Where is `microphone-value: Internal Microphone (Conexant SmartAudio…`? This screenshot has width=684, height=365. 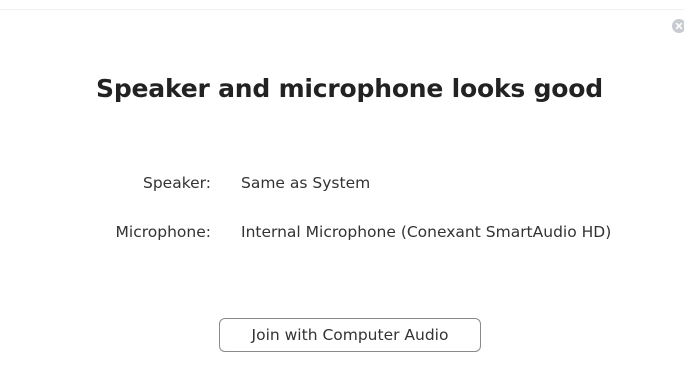 microphone-value: Internal Microphone (Conexant SmartAudio… is located at coordinates (426, 232).